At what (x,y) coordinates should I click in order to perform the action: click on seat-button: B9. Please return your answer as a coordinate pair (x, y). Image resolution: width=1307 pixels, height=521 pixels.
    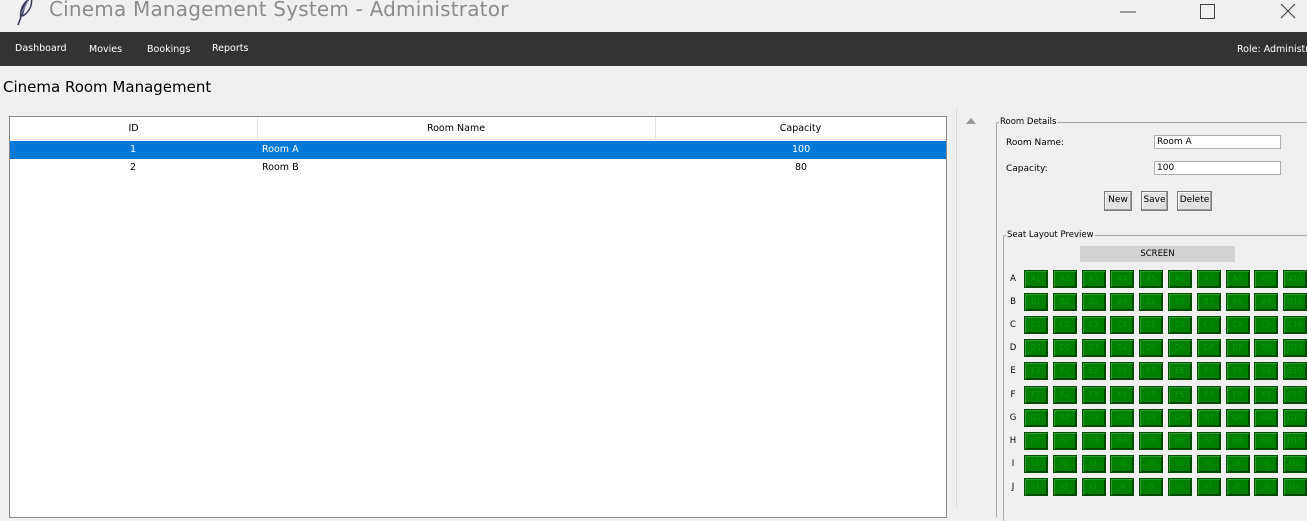
    Looking at the image, I should click on (1266, 302).